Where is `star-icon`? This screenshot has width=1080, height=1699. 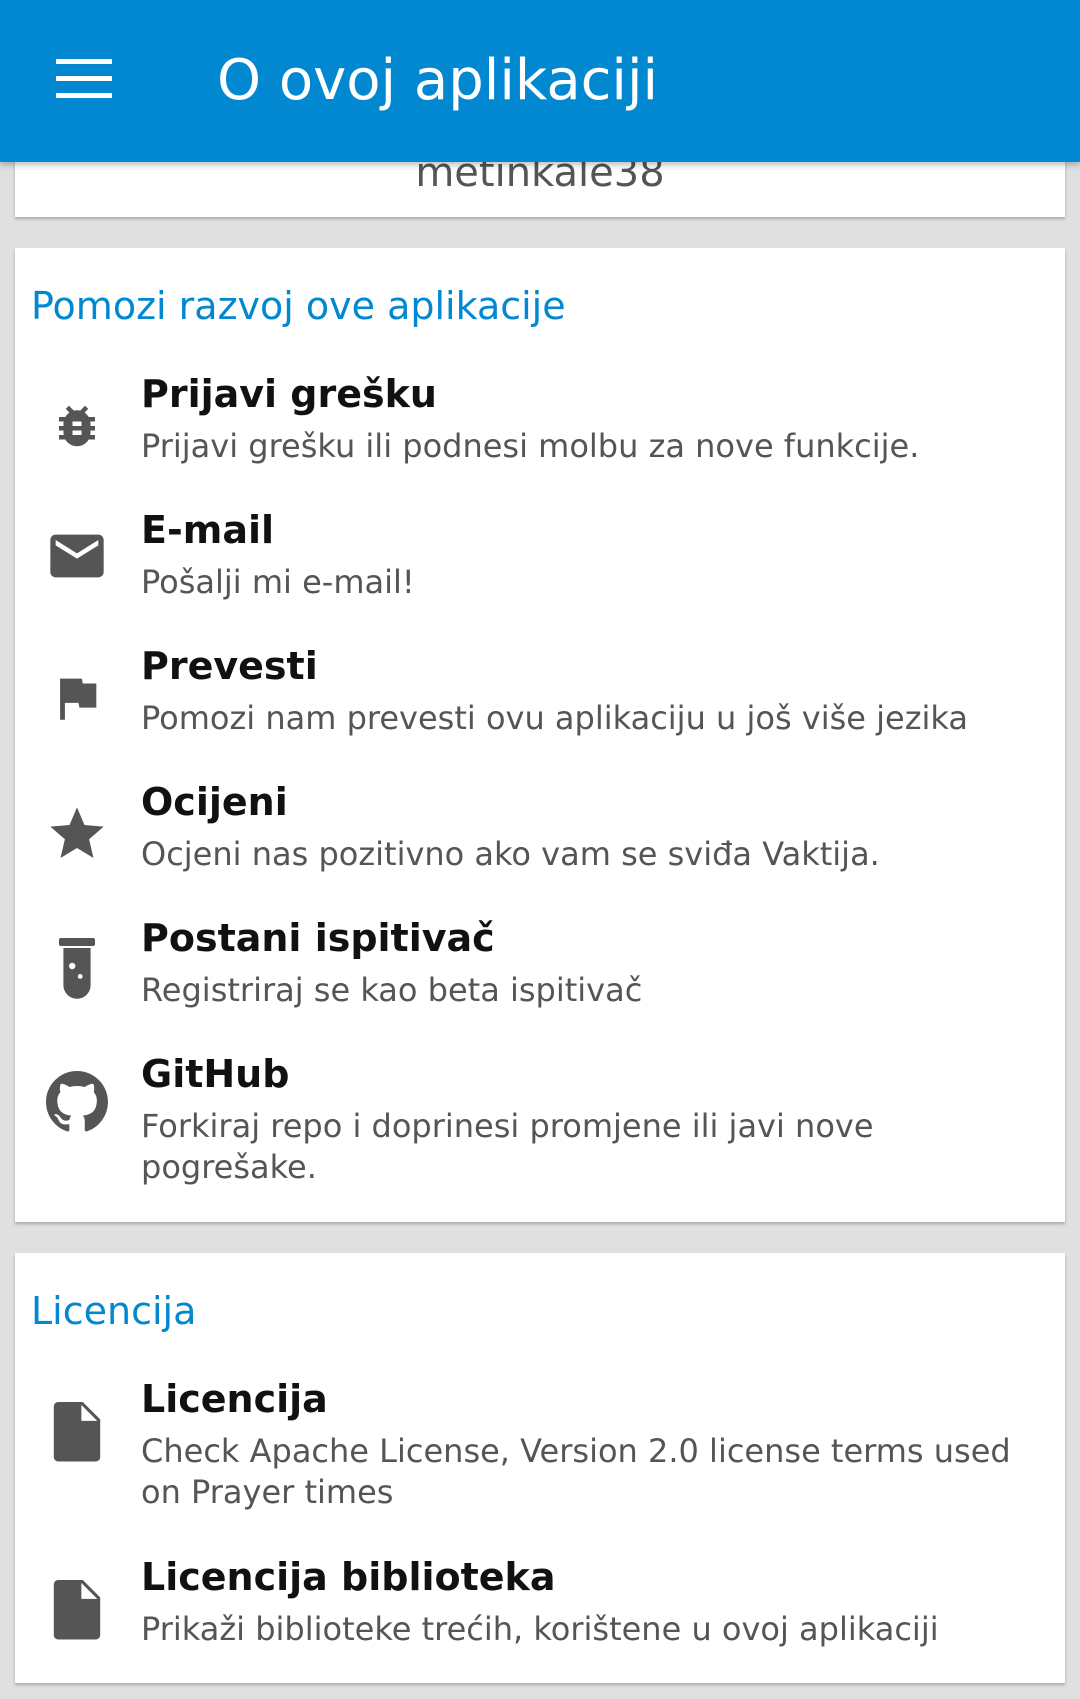 star-icon is located at coordinates (77, 834).